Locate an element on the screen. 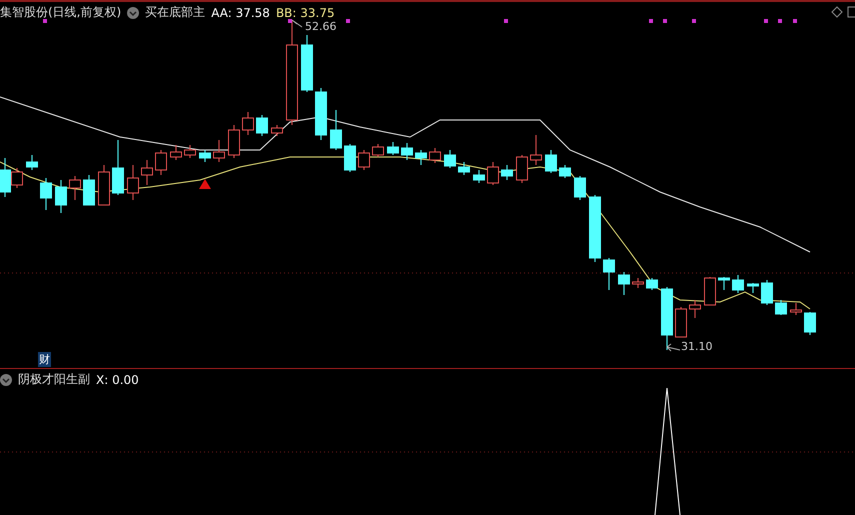  indicator-reading: X: 0.00 is located at coordinates (117, 379).